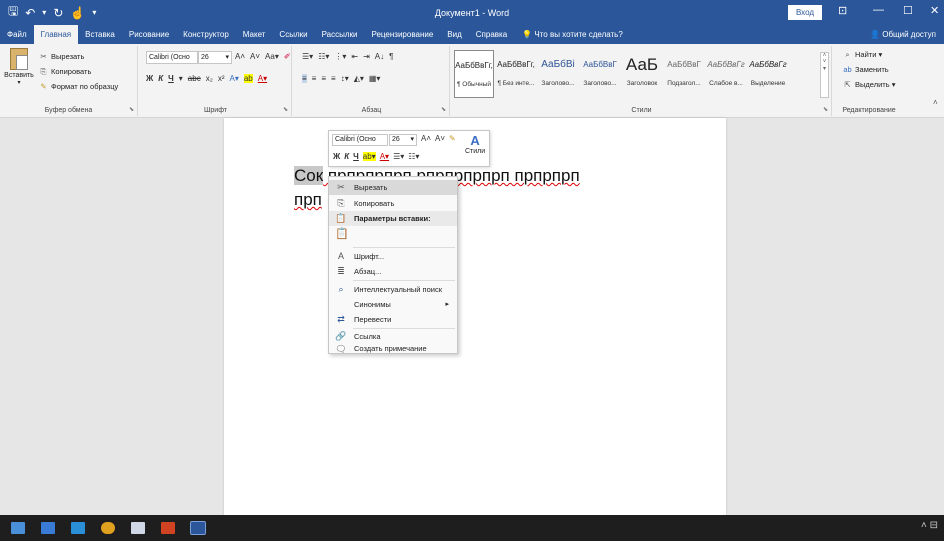 This screenshot has width=944, height=541. Describe the element at coordinates (354, 56) in the screenshot. I see `decrease-indent-icon: ⇤` at that location.